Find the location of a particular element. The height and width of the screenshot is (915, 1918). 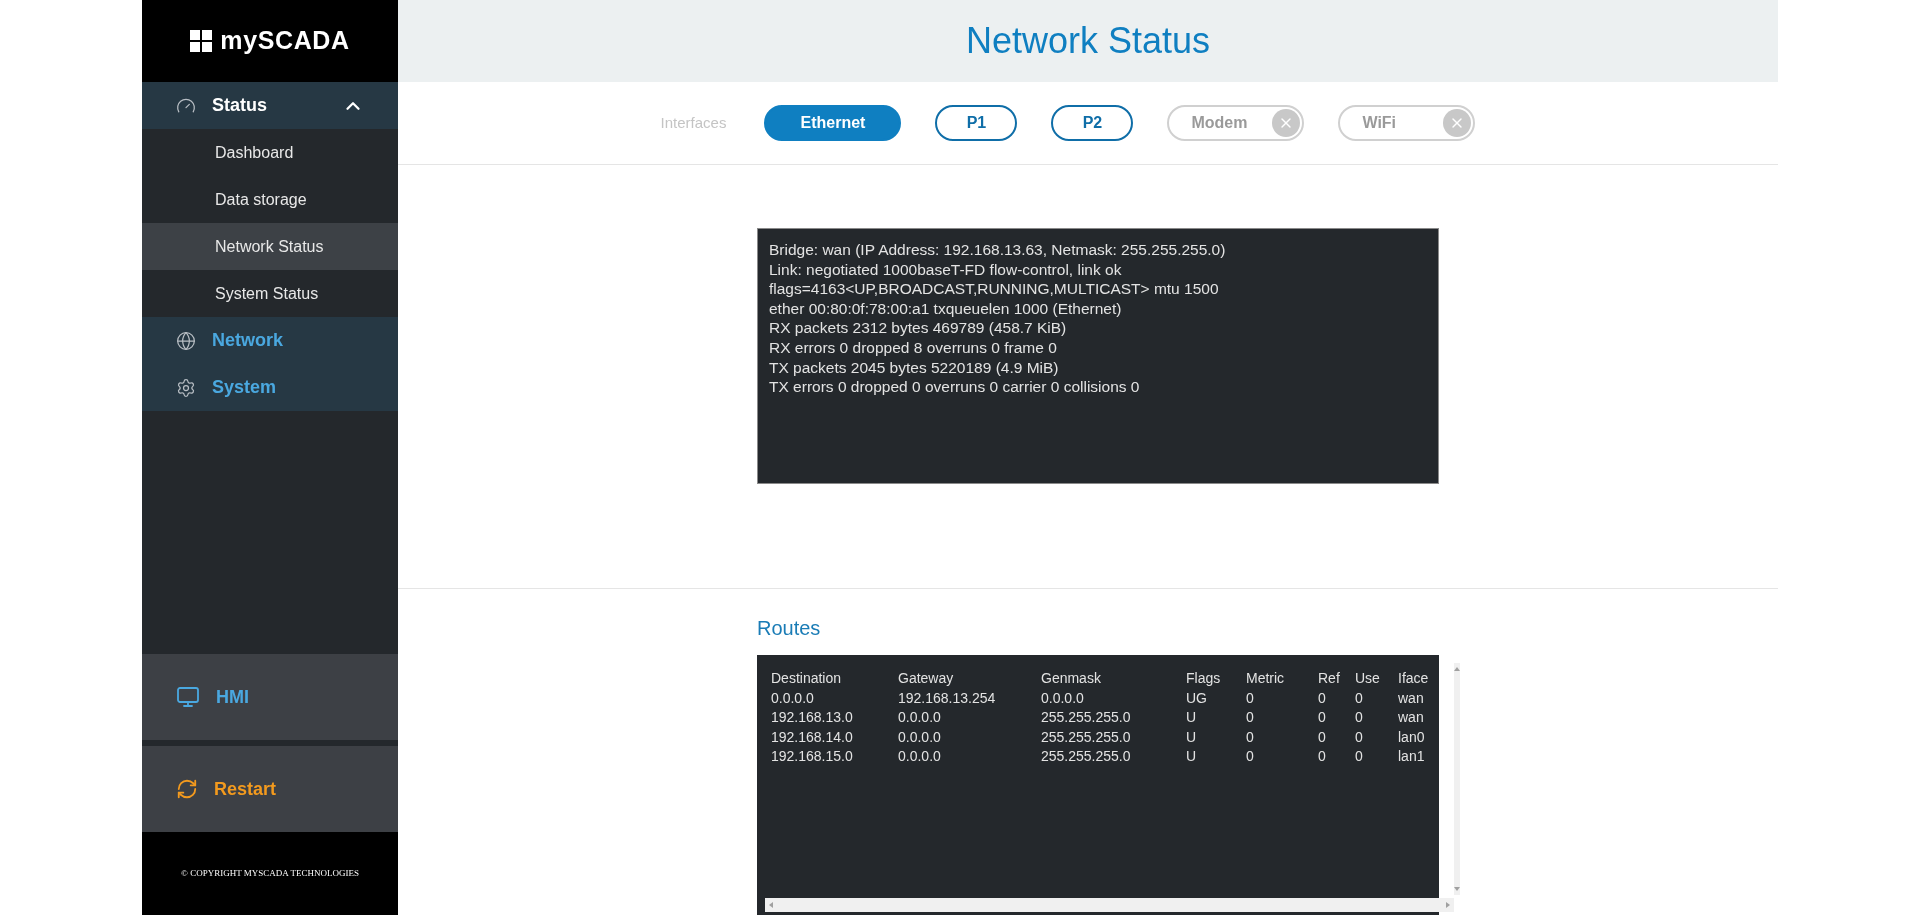

logo-text: mySCADA is located at coordinates (285, 41).